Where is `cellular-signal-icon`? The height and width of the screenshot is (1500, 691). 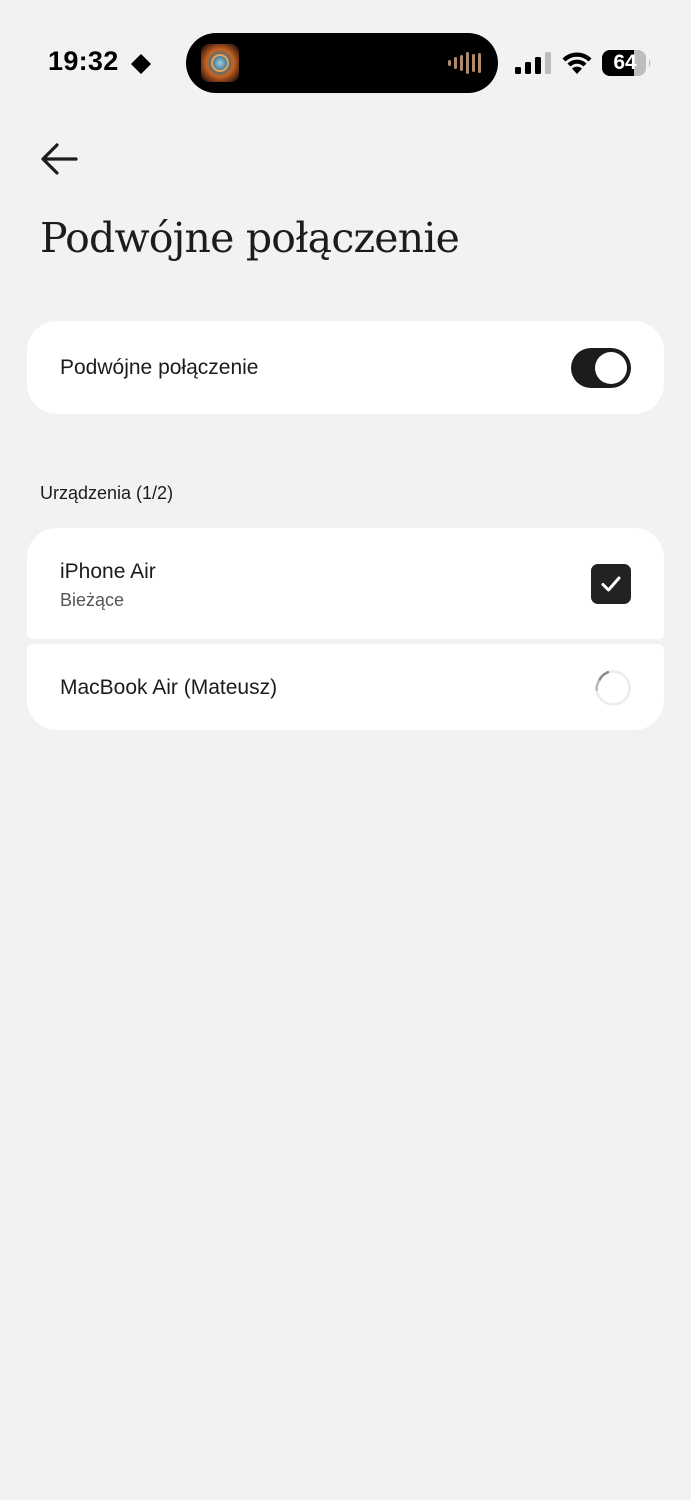 cellular-signal-icon is located at coordinates (533, 63).